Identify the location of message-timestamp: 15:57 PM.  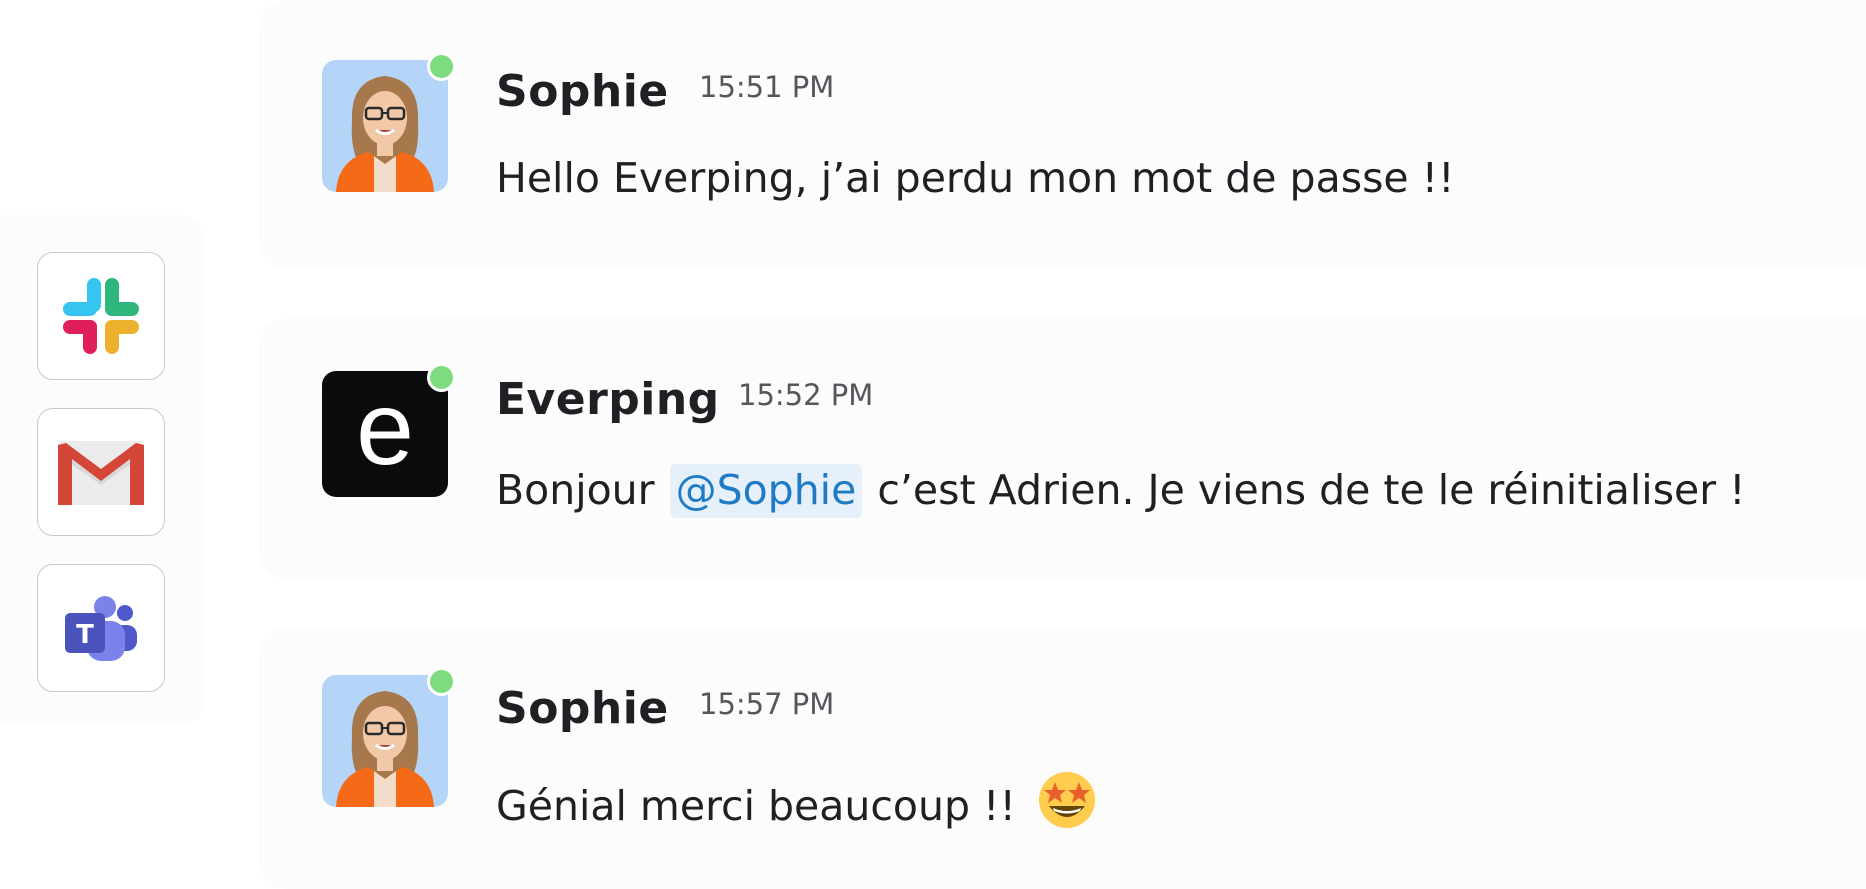
(767, 704).